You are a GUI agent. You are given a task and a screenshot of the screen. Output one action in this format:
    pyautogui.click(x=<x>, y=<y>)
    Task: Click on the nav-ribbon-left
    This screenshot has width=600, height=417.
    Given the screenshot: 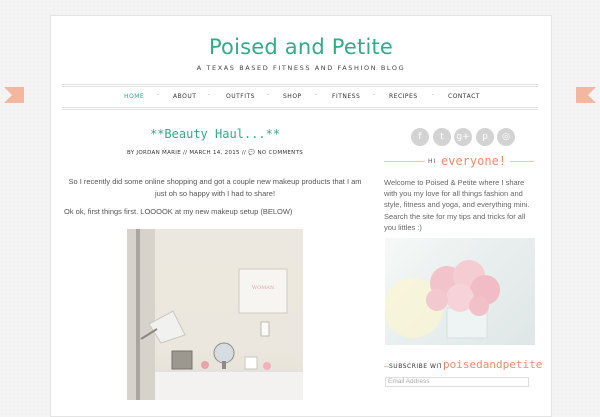 What is the action you would take?
    pyautogui.click(x=14, y=95)
    